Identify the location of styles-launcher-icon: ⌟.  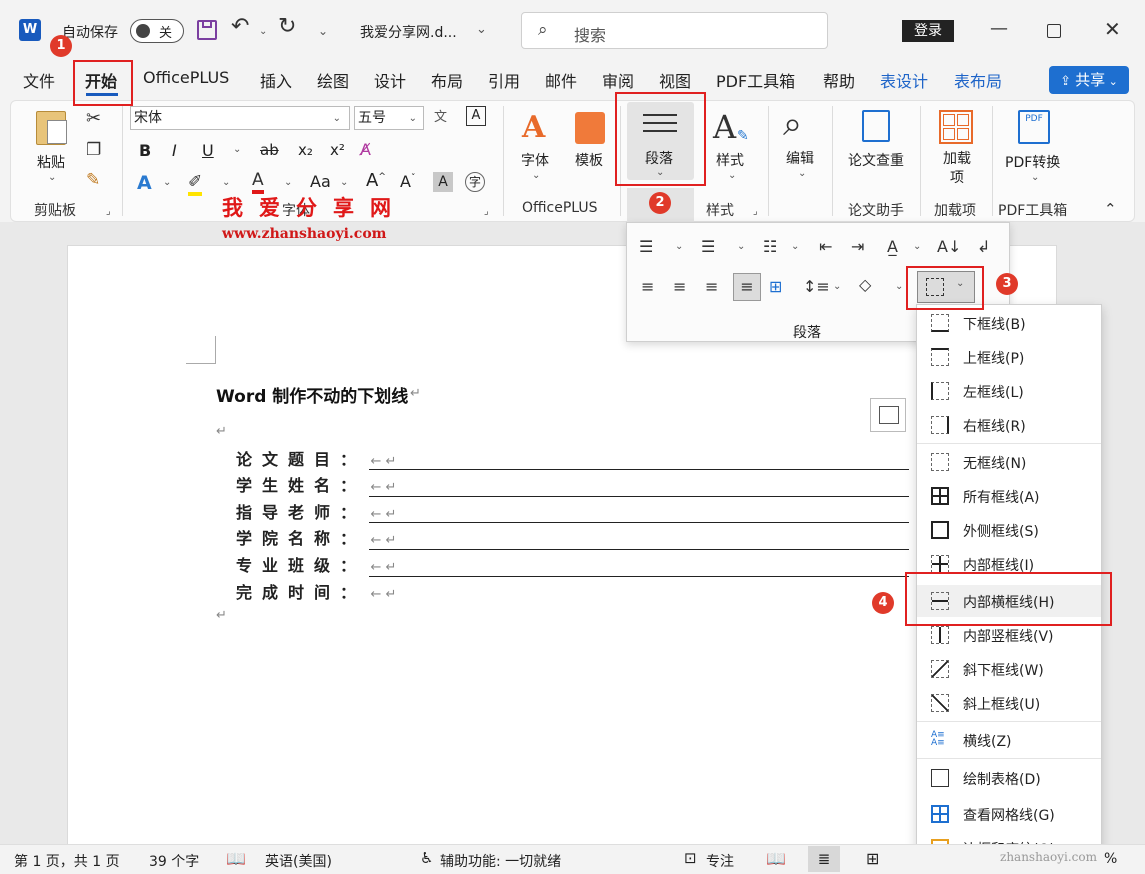
(755, 211).